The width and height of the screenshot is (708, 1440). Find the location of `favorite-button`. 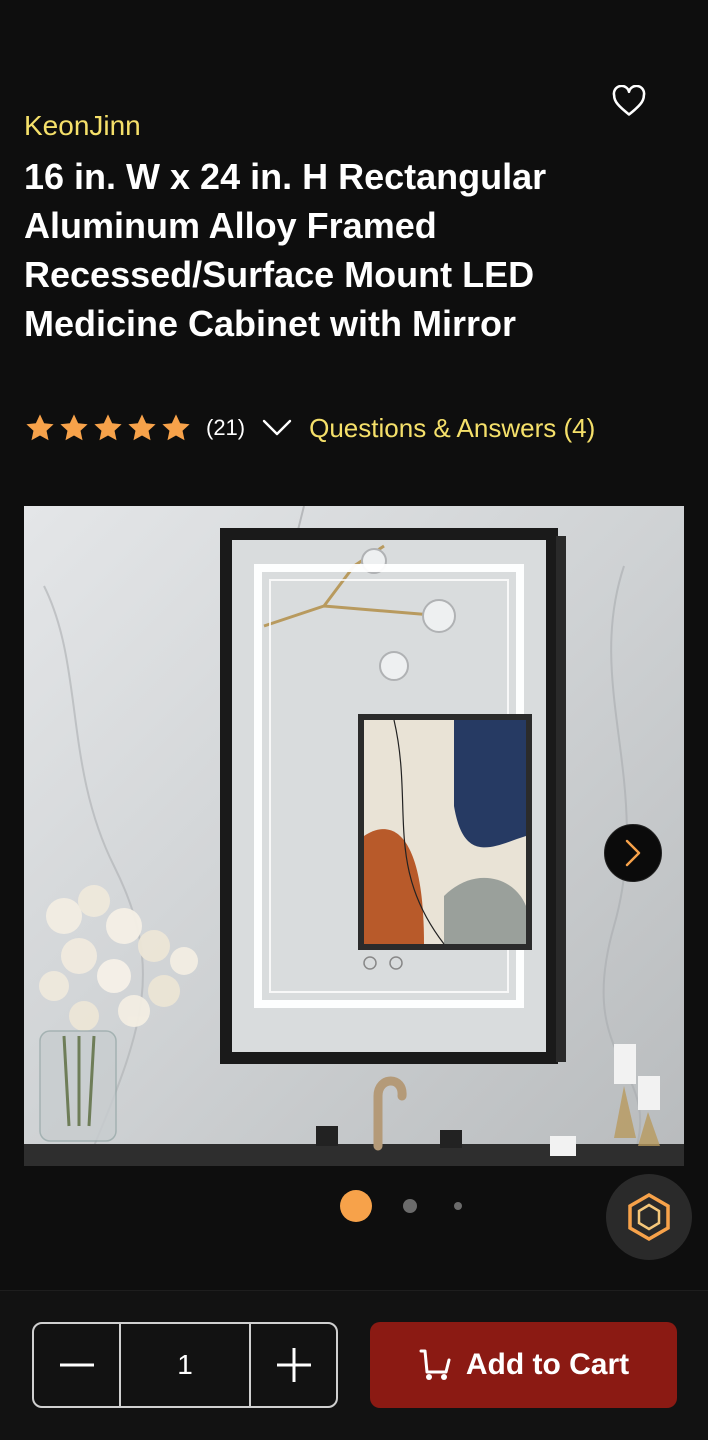

favorite-button is located at coordinates (629, 101).